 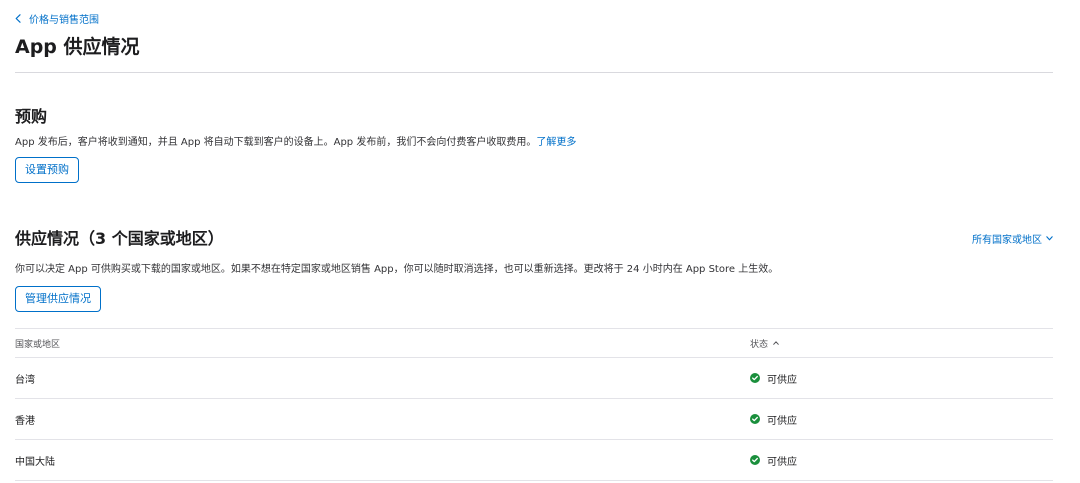 What do you see at coordinates (38, 344) in the screenshot?
I see `country-column-header: 国家或地区` at bounding box center [38, 344].